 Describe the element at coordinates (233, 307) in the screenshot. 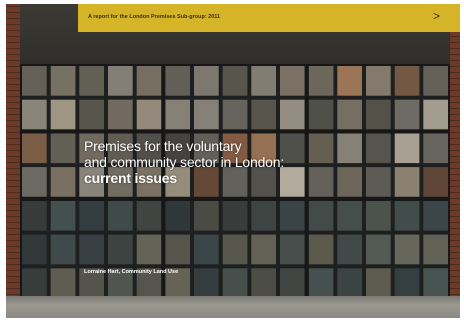

I see `window-sill` at that location.